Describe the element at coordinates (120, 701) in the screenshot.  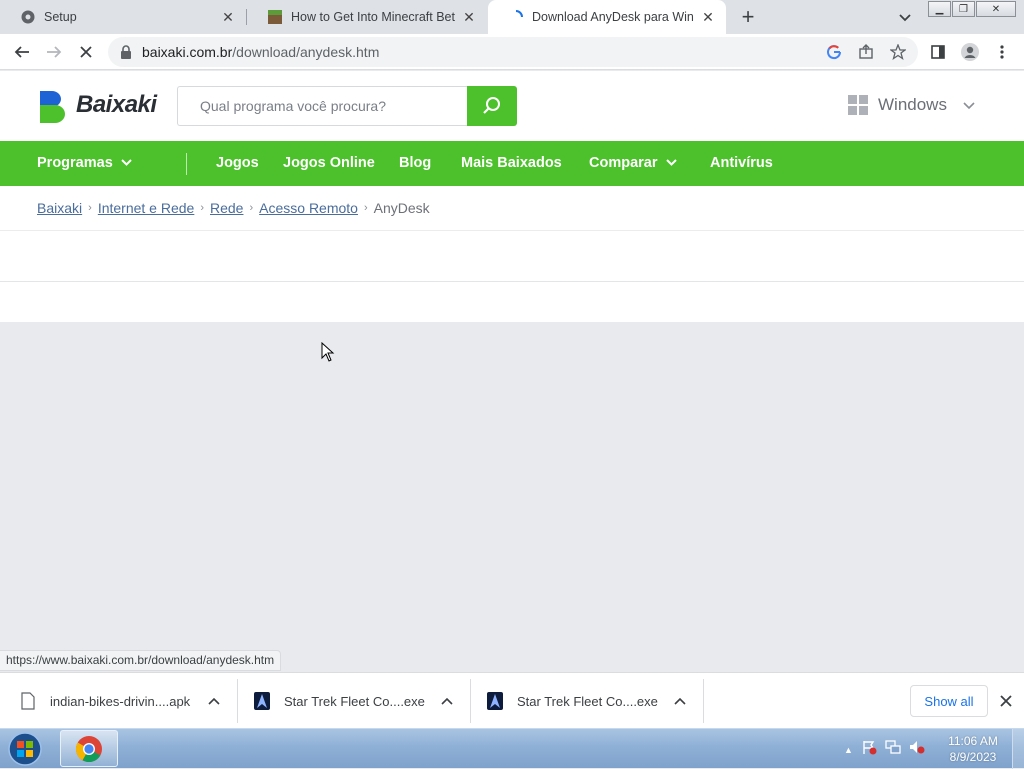
I see `download-filename: indian-bikes-drivin....apk` at that location.